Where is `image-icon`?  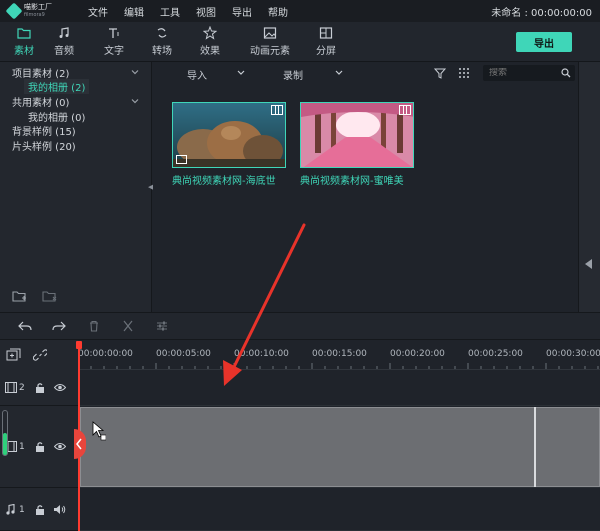
image-icon is located at coordinates (270, 33).